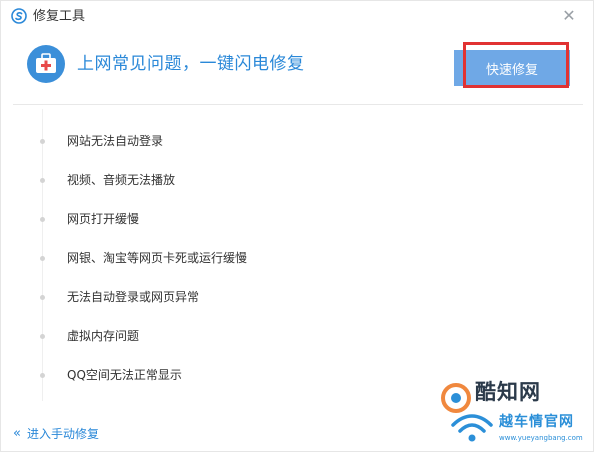  Describe the element at coordinates (541, 438) in the screenshot. I see `watermark-url: www.yueyangbang.com` at that location.